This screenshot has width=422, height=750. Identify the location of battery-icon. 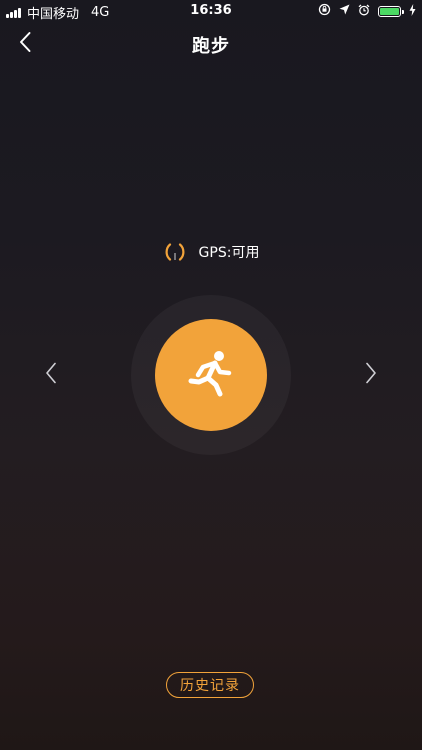
(391, 11).